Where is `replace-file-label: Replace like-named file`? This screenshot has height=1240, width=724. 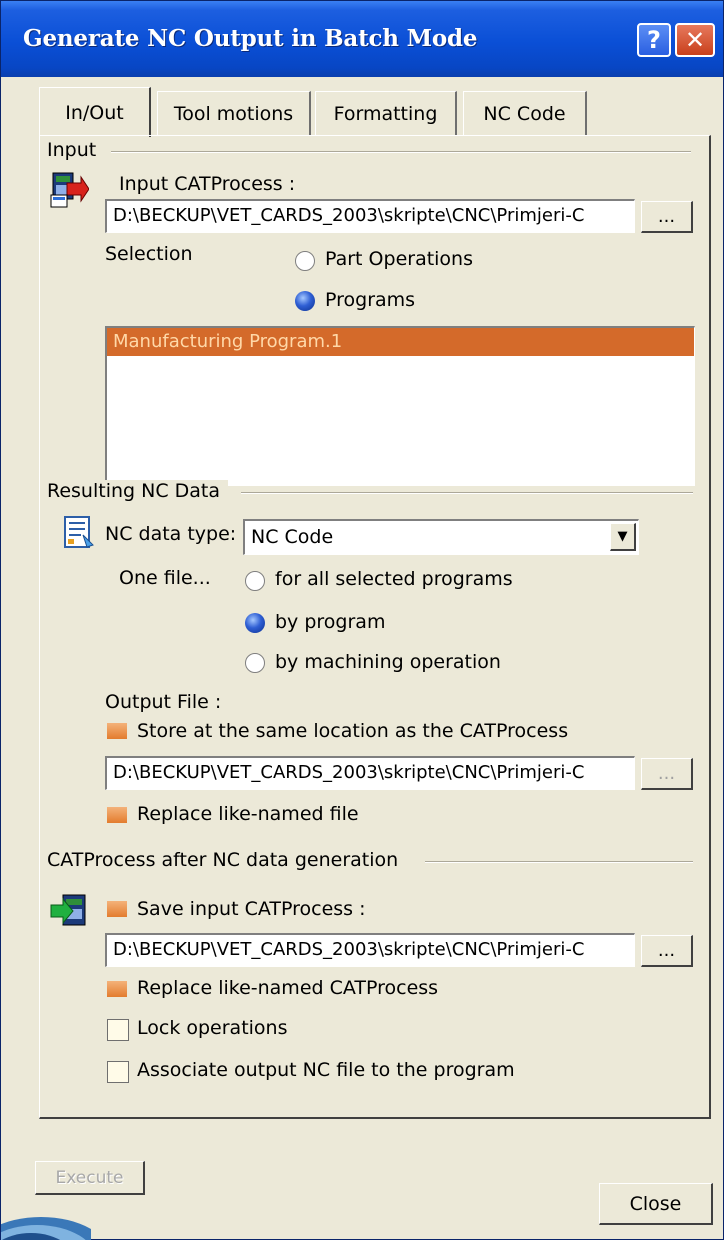
replace-file-label: Replace like-named file is located at coordinates (248, 814).